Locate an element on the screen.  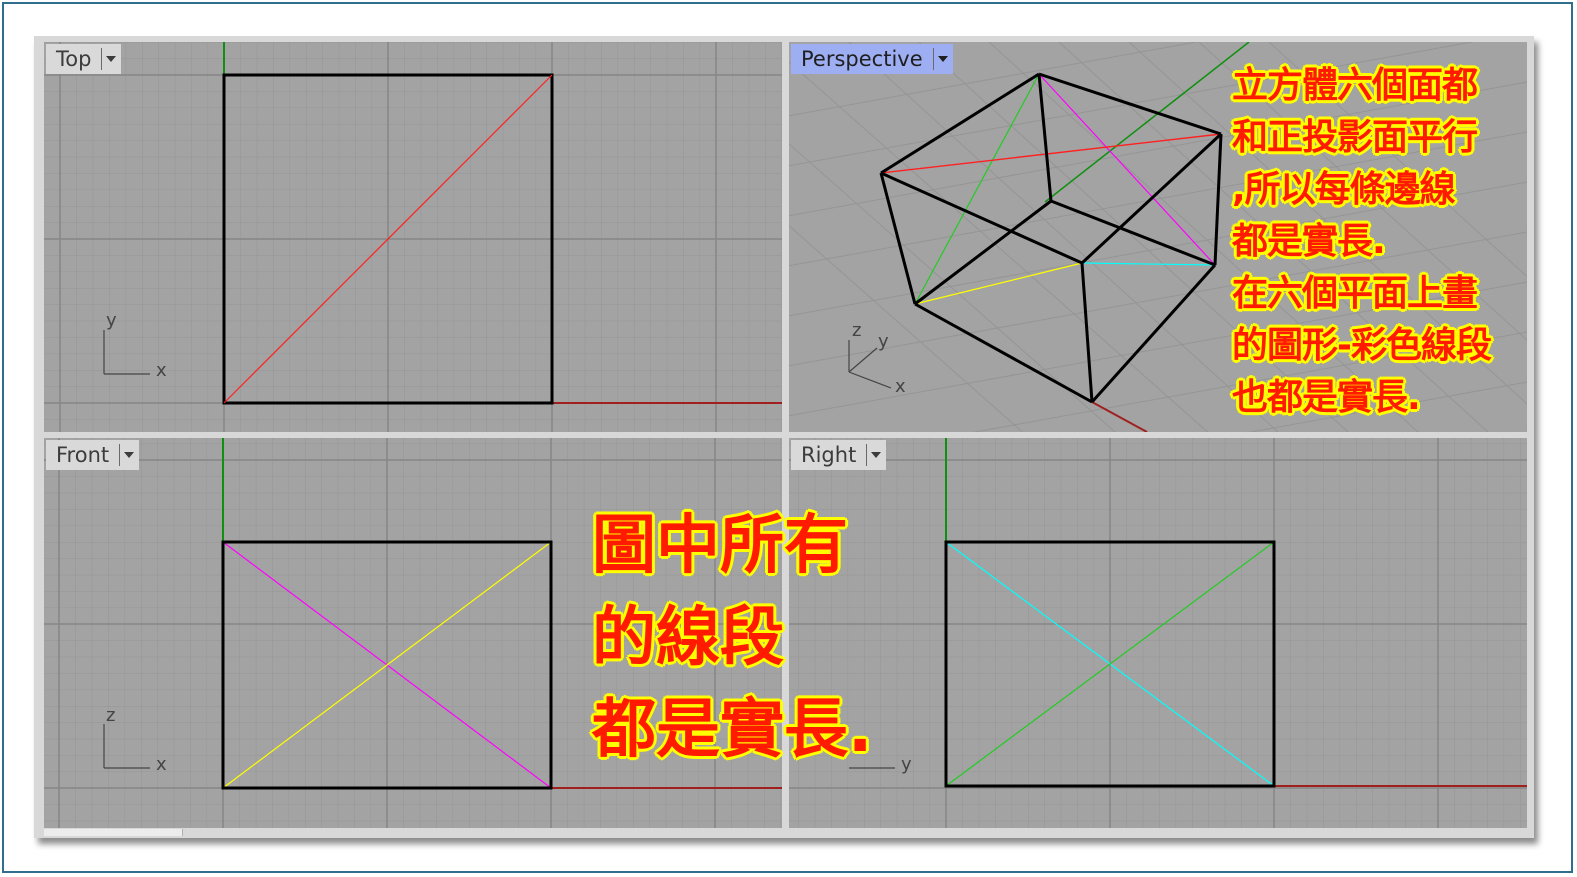
tab-right-label: Right is located at coordinates (829, 455).